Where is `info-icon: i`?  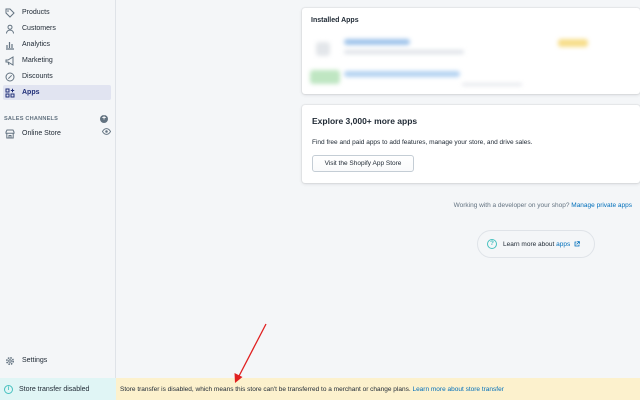
info-icon: i is located at coordinates (8, 389).